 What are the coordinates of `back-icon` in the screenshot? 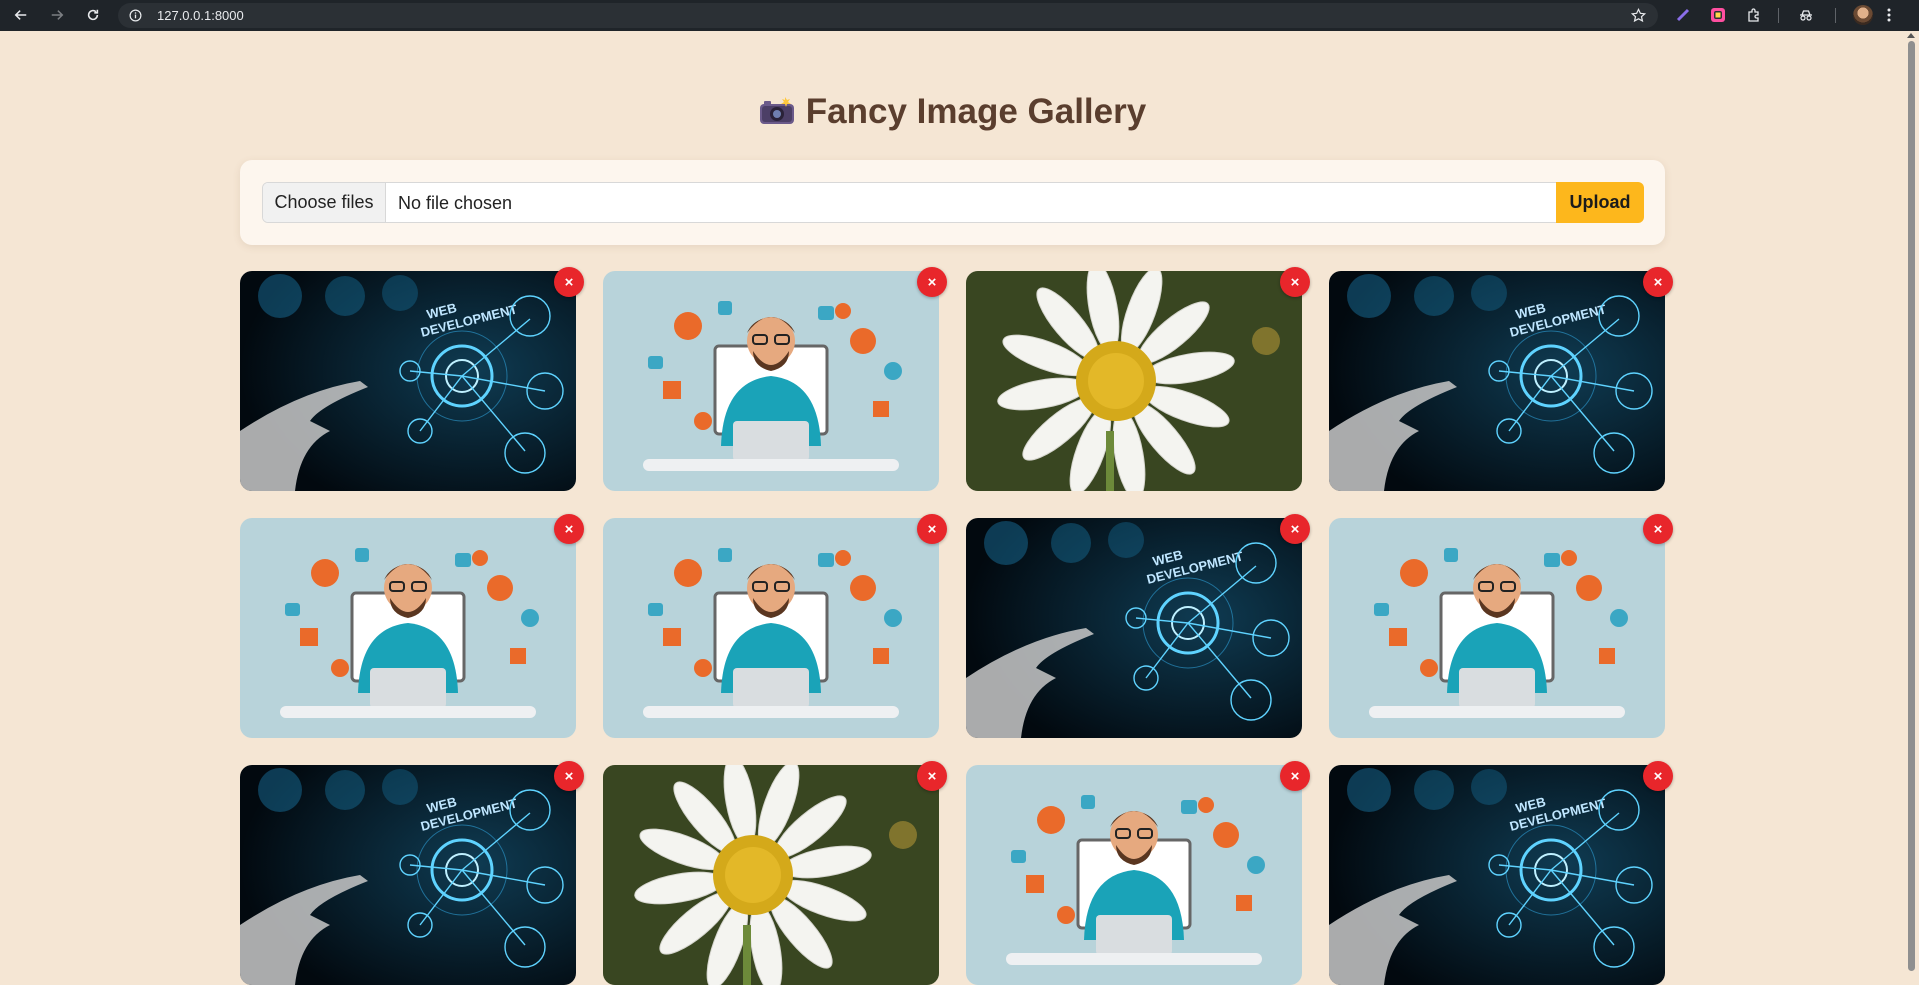 It's located at (21, 15).